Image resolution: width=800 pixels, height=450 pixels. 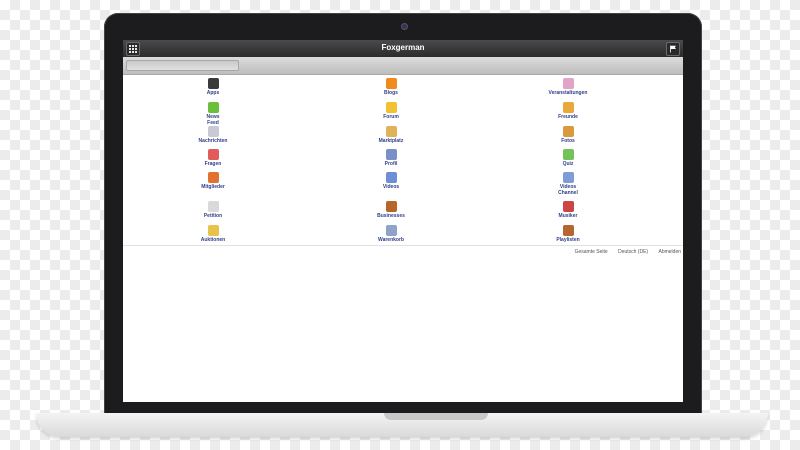 I want to click on app-item: Marktplatz, so click(x=391, y=135).